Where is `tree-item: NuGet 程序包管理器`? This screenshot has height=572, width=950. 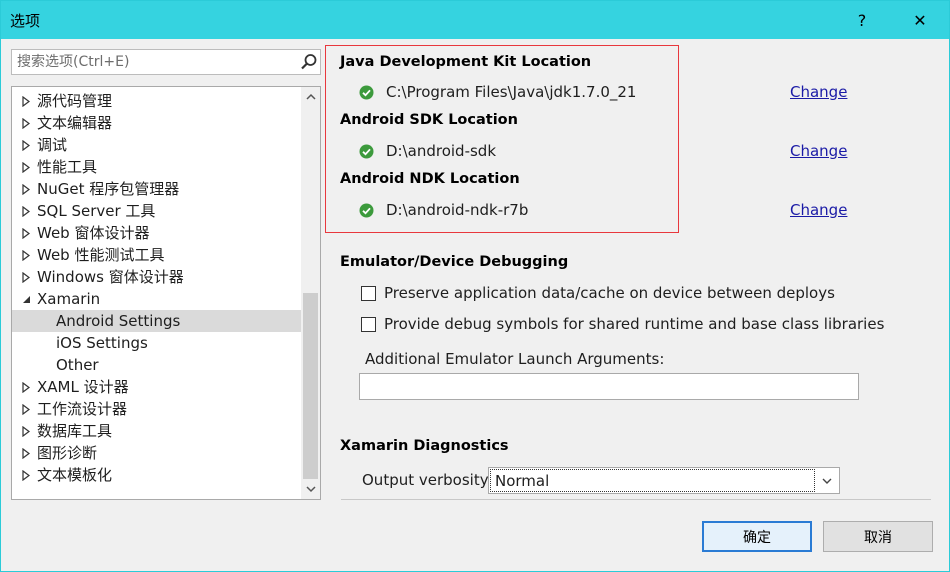 tree-item: NuGet 程序包管理器 is located at coordinates (157, 189).